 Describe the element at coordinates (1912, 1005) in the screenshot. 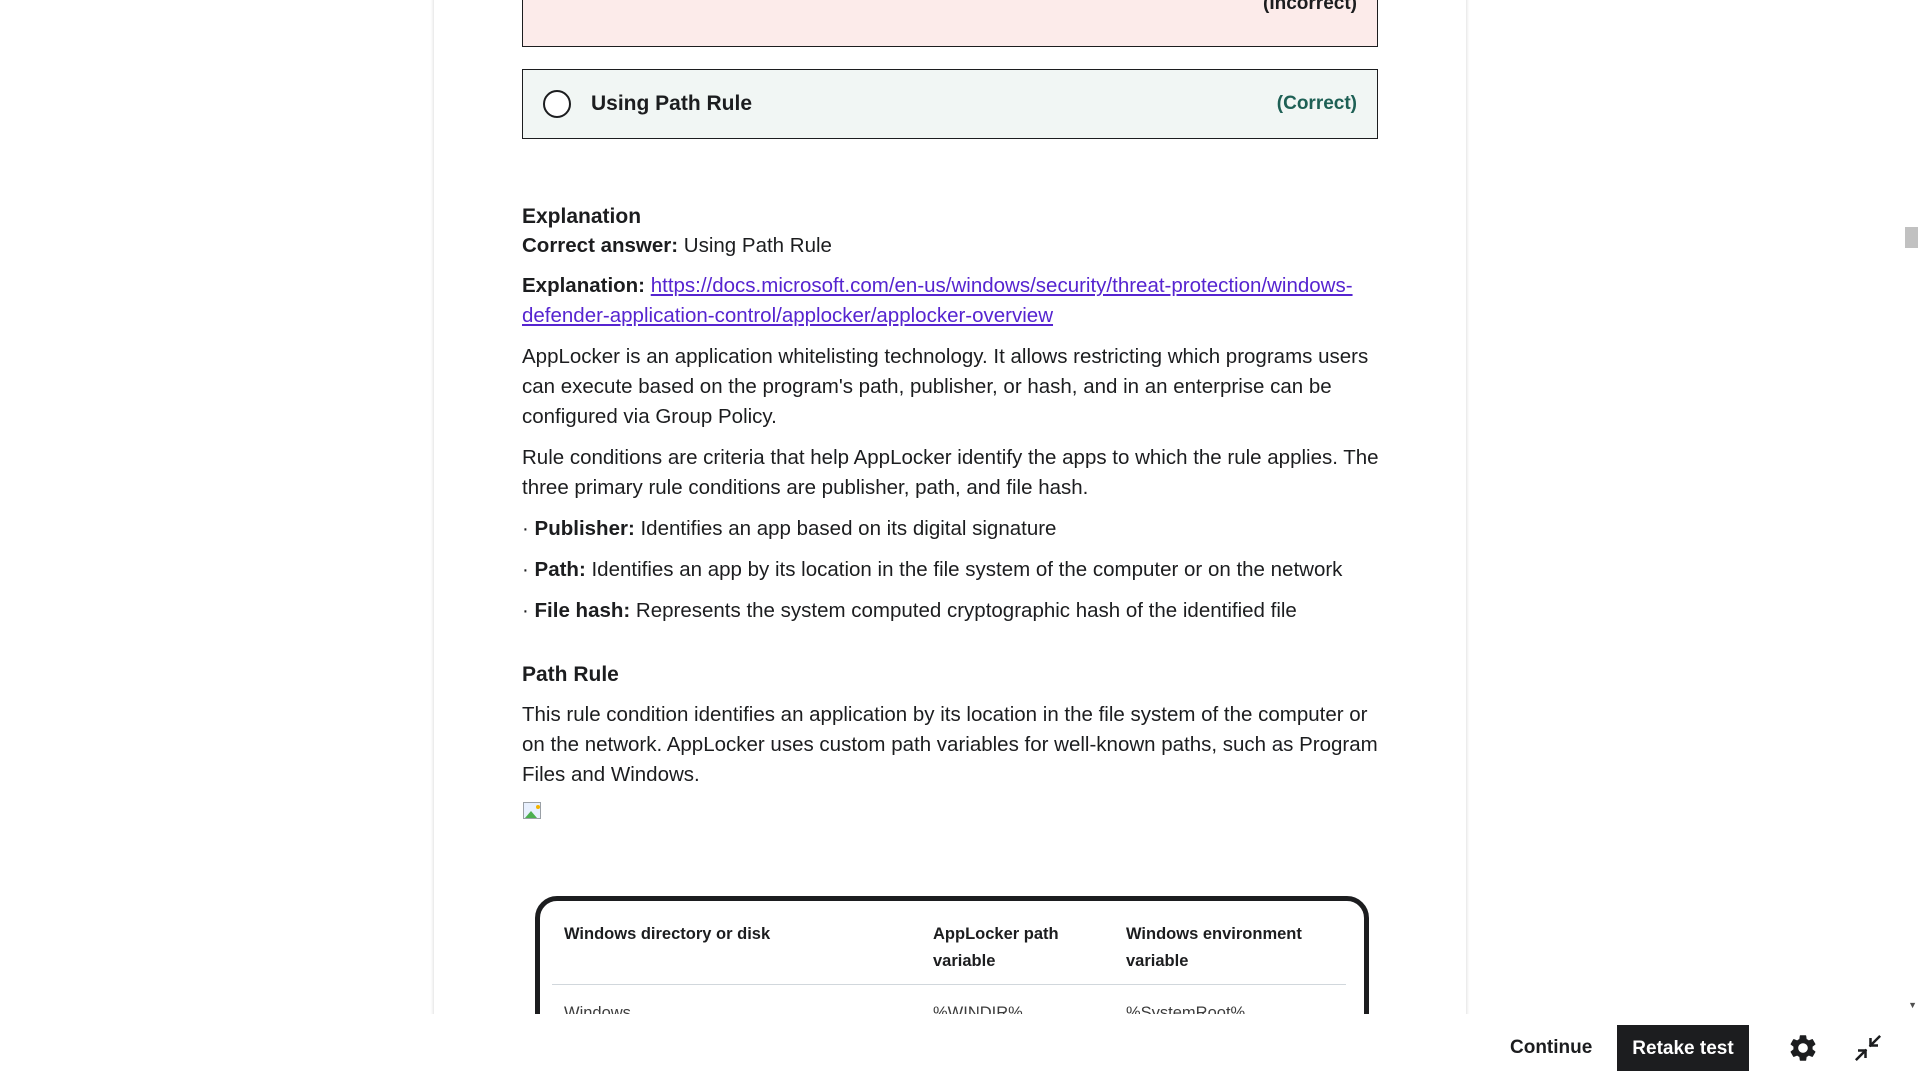

I see `scroll-down-arrow-icon: ▼` at that location.